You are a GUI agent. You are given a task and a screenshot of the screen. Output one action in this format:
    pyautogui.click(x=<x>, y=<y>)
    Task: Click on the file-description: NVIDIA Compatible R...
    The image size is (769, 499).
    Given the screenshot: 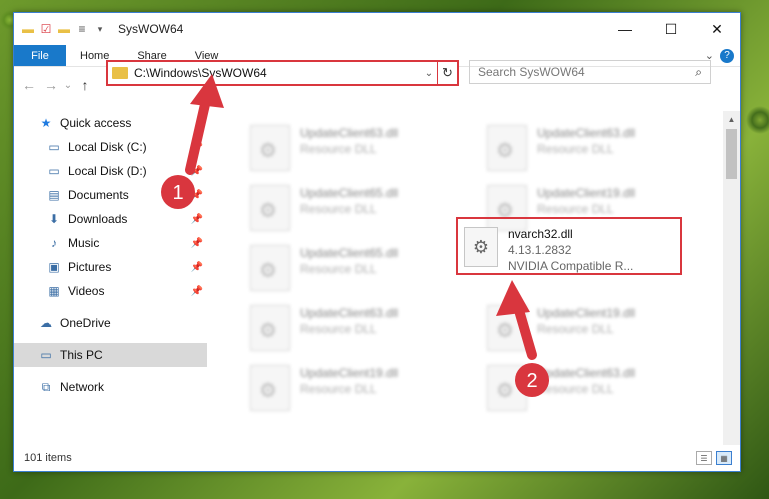 What is the action you would take?
    pyautogui.click(x=571, y=266)
    